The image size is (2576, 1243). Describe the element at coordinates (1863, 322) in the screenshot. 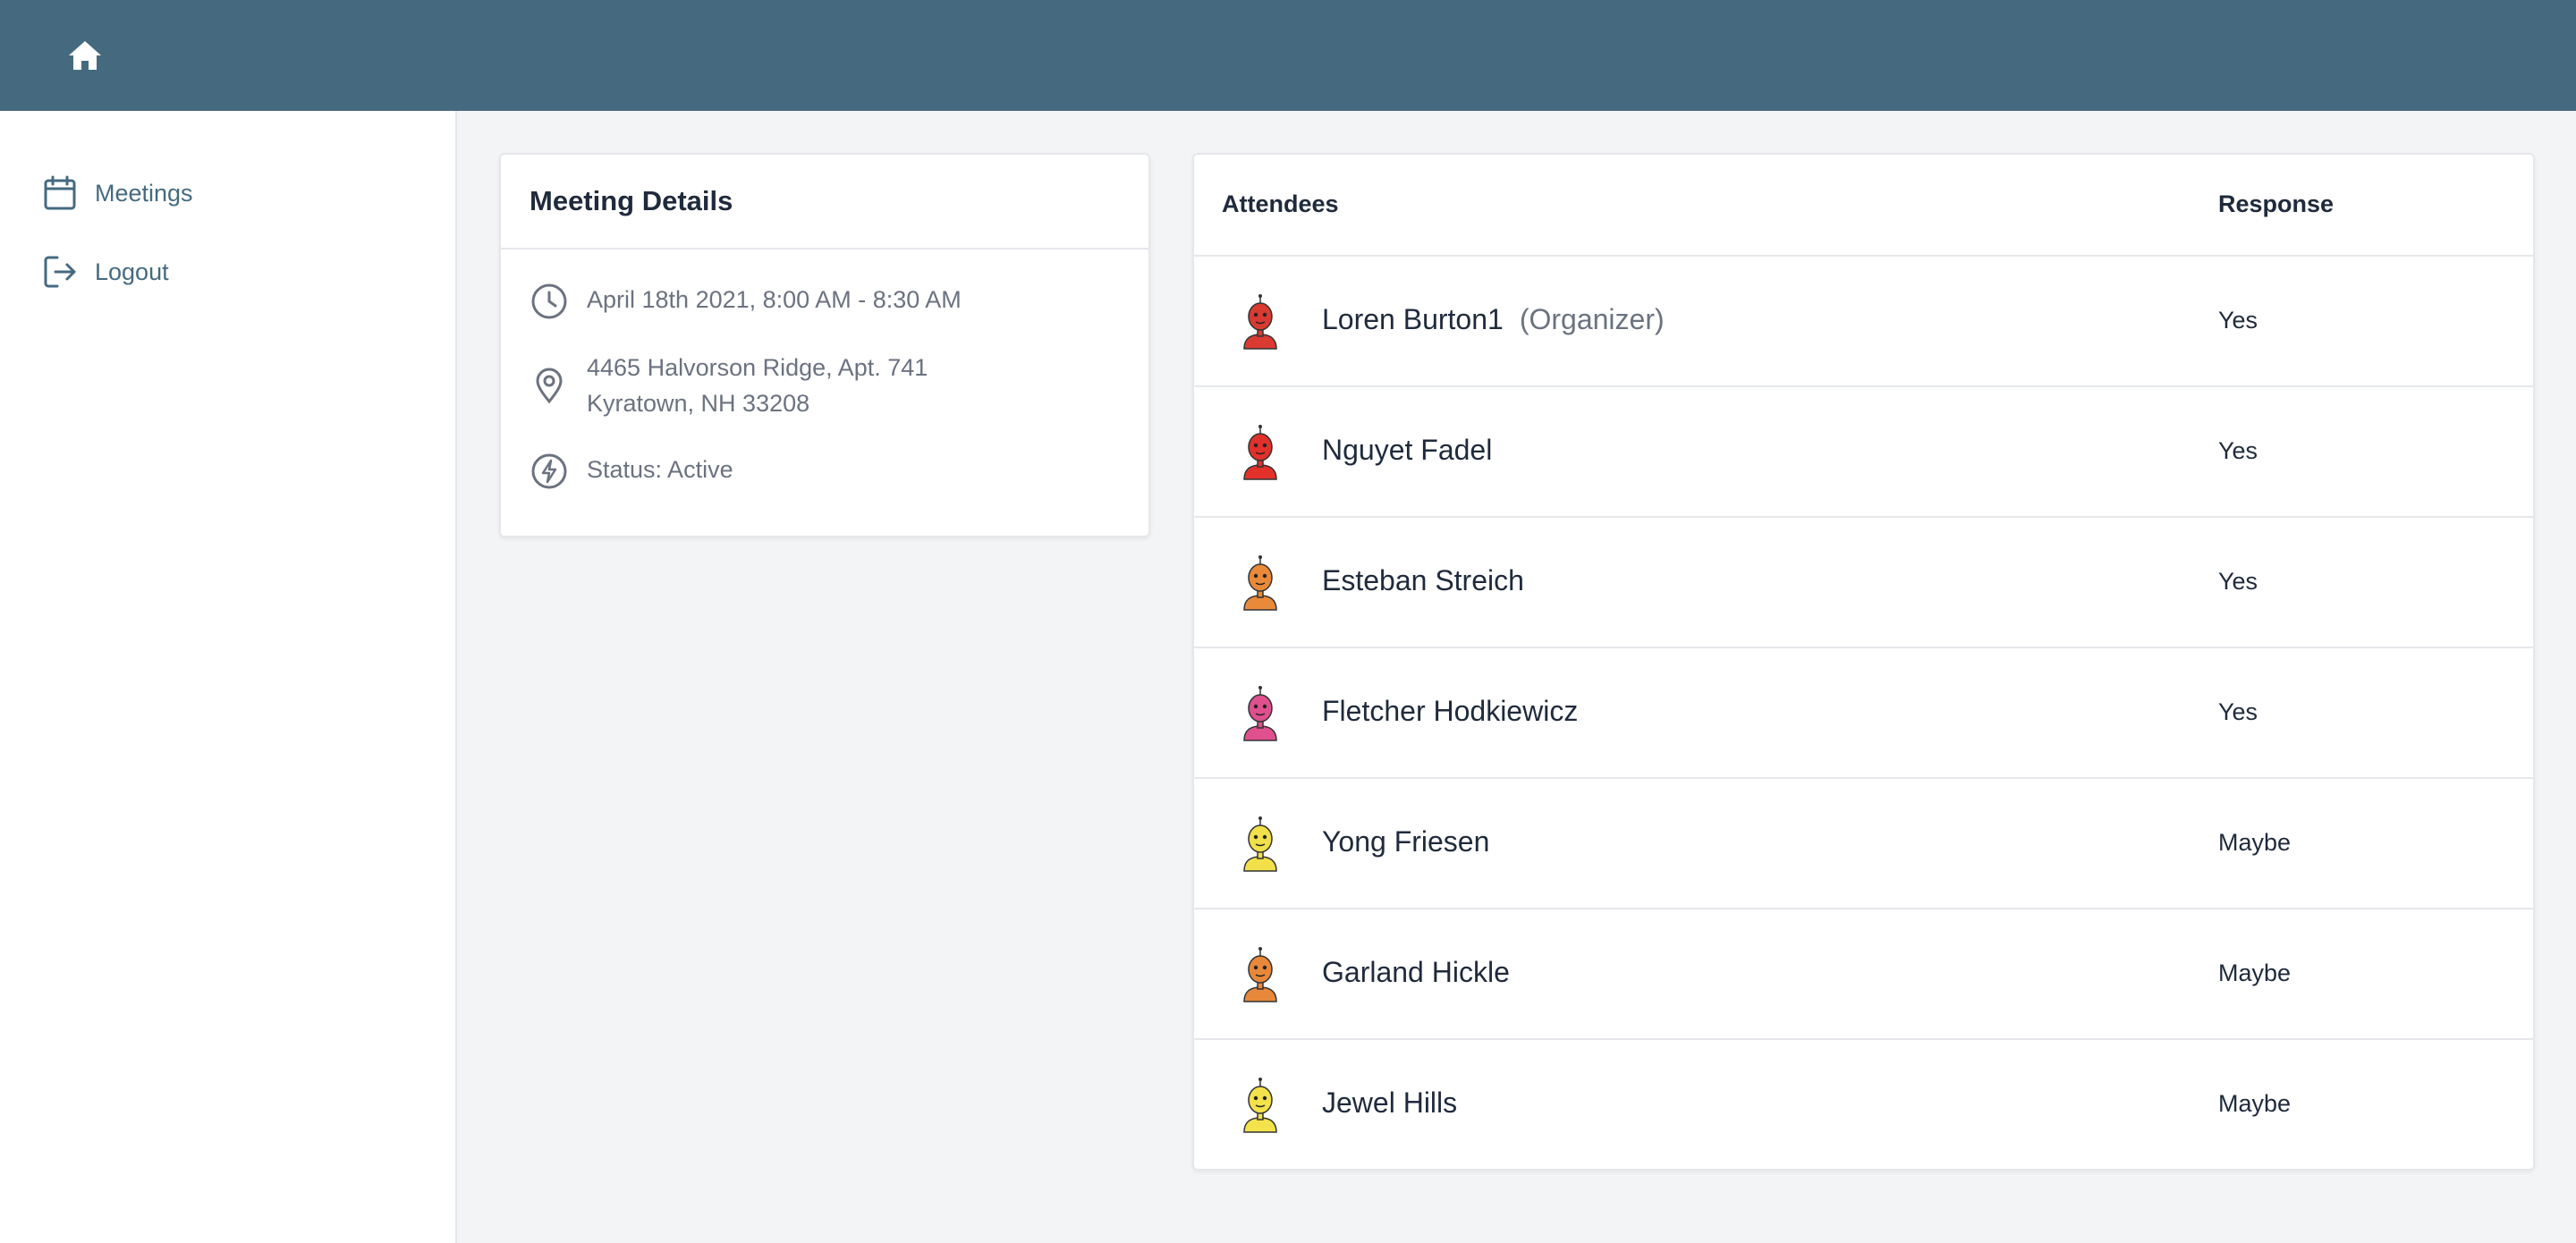

I see `table-row: Loren Burton1 (Organizer) Yes` at that location.